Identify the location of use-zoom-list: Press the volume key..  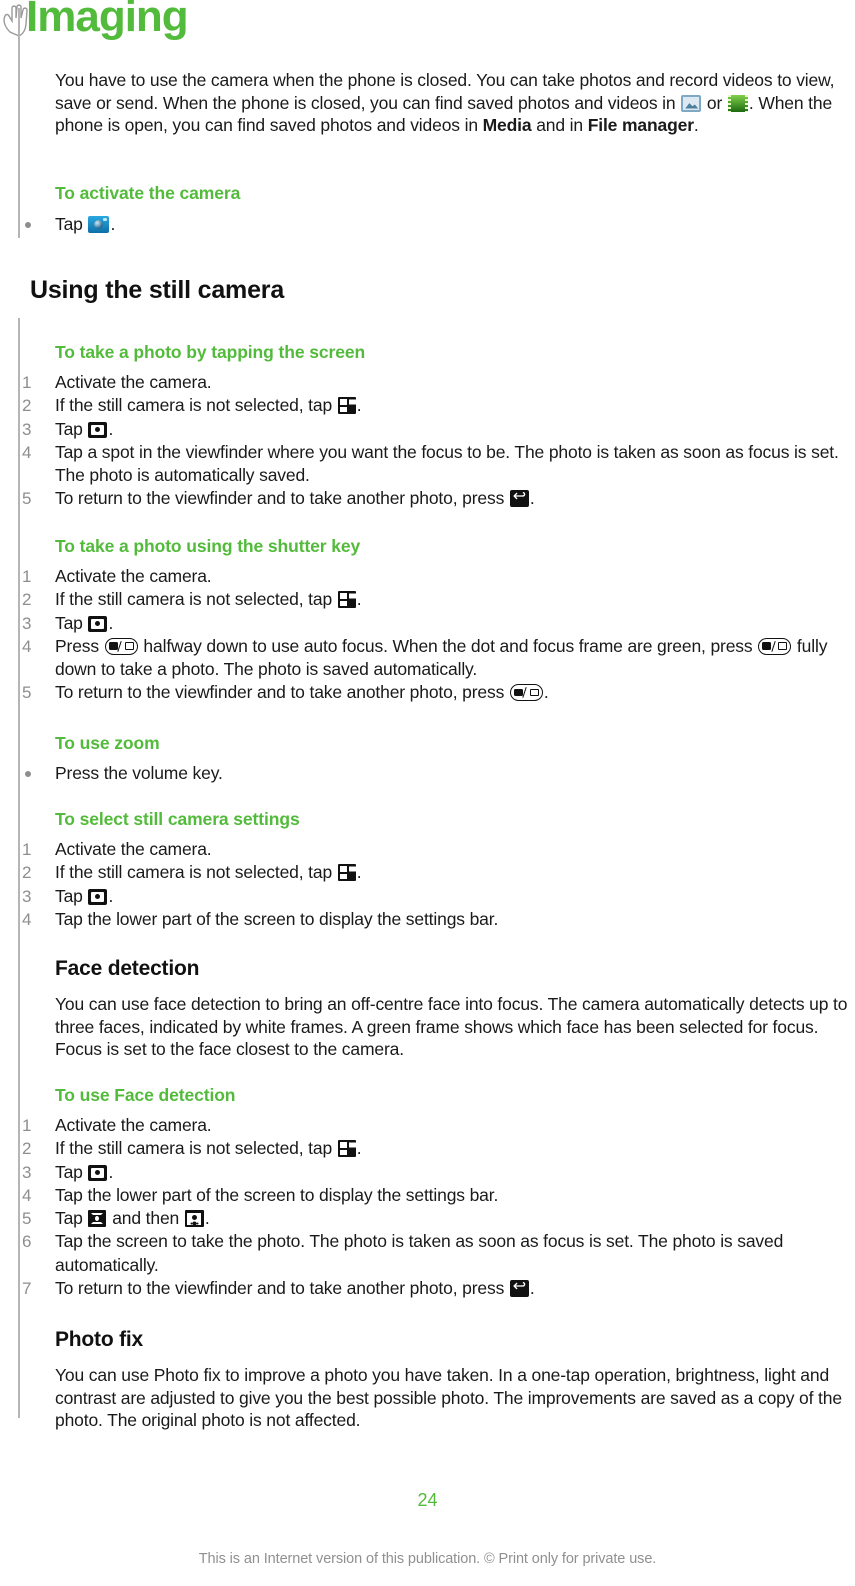
(436, 773).